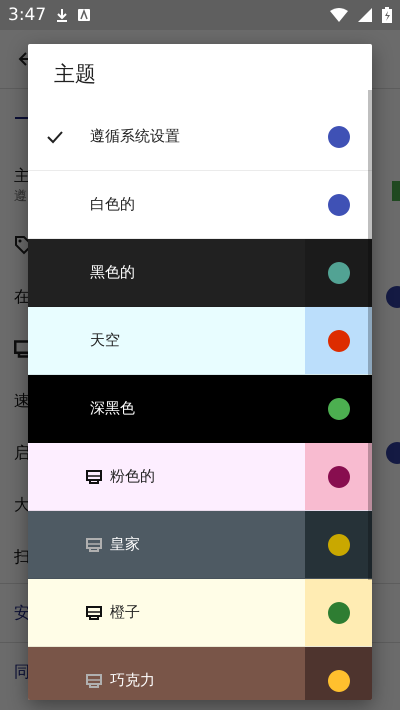 This screenshot has height=710, width=400. Describe the element at coordinates (200, 477) in the screenshot. I see `theme-option: 粉色的` at that location.